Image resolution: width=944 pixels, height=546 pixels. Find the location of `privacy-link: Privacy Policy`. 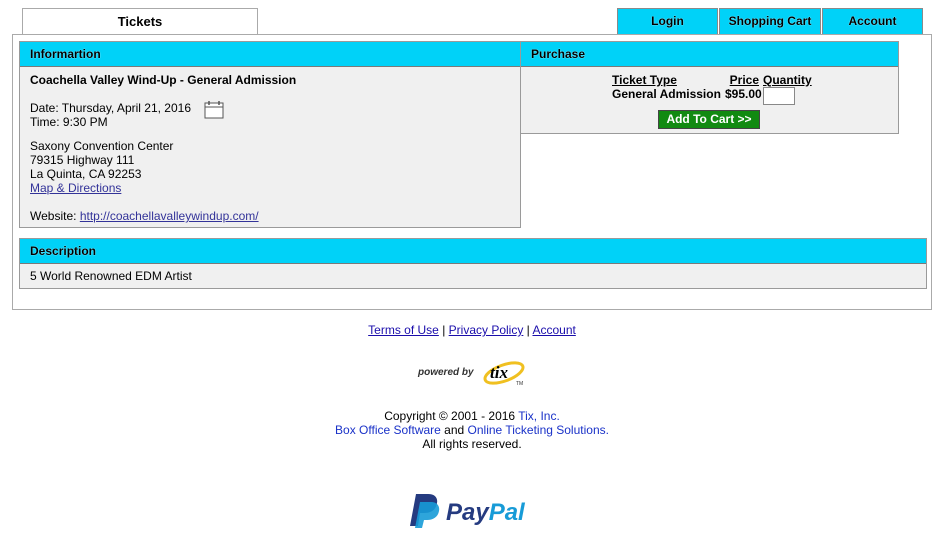

privacy-link: Privacy Policy is located at coordinates (486, 330).